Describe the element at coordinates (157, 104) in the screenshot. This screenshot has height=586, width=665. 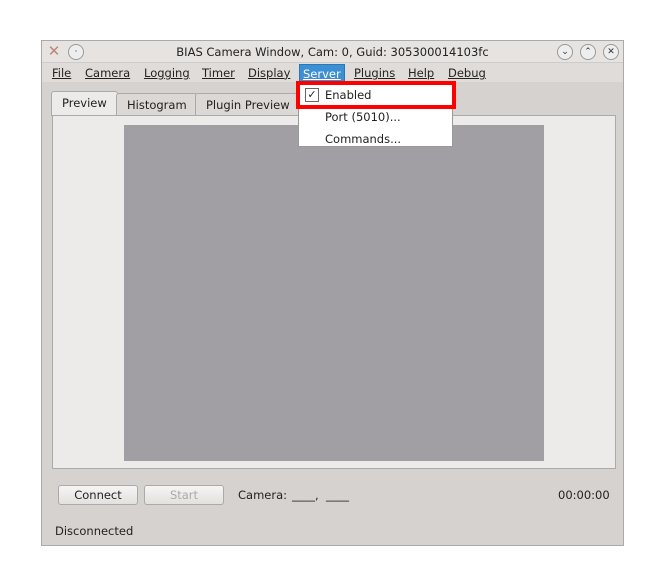
I see `tab-histogram: Histogram` at that location.